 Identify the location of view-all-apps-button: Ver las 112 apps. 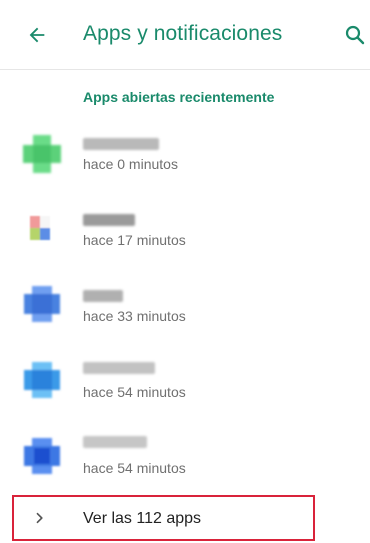
(163, 518).